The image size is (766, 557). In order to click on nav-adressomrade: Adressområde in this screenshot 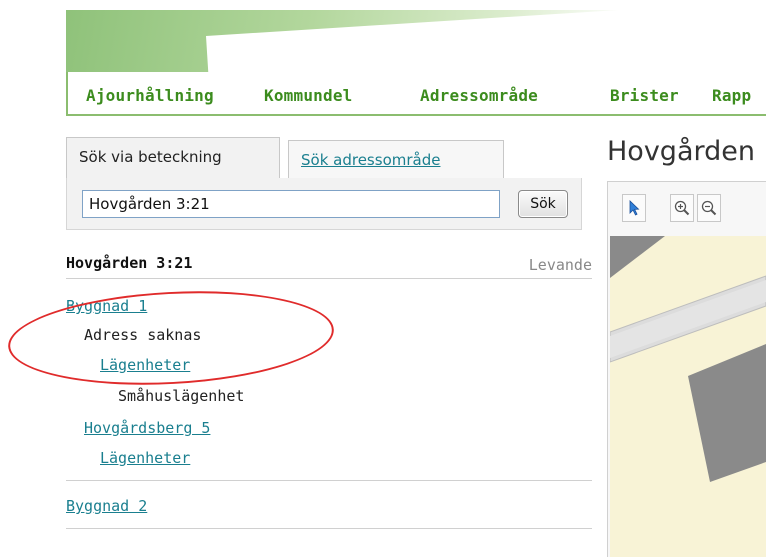, I will do `click(479, 95)`.